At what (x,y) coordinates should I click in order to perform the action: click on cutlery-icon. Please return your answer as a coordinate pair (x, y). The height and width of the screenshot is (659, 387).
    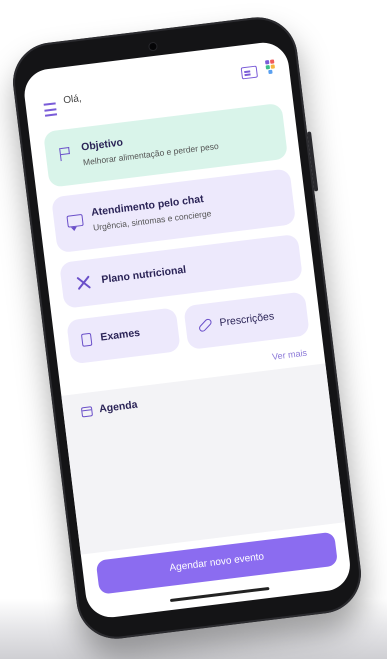
    Looking at the image, I should click on (83, 282).